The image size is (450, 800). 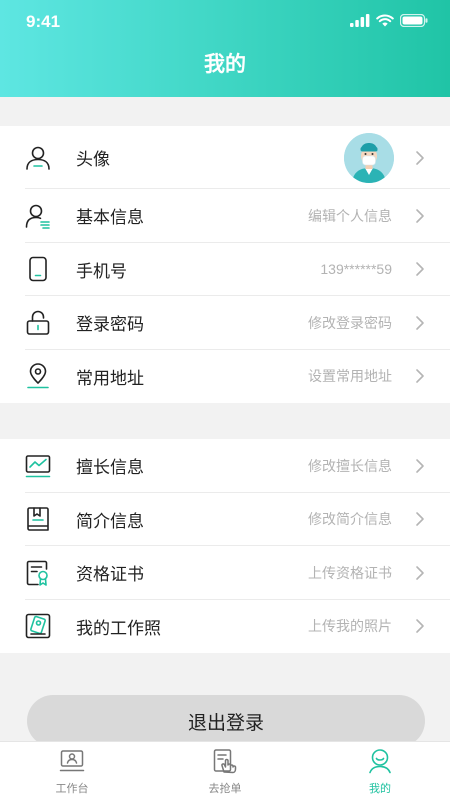 I want to click on signal-icon, so click(x=360, y=20).